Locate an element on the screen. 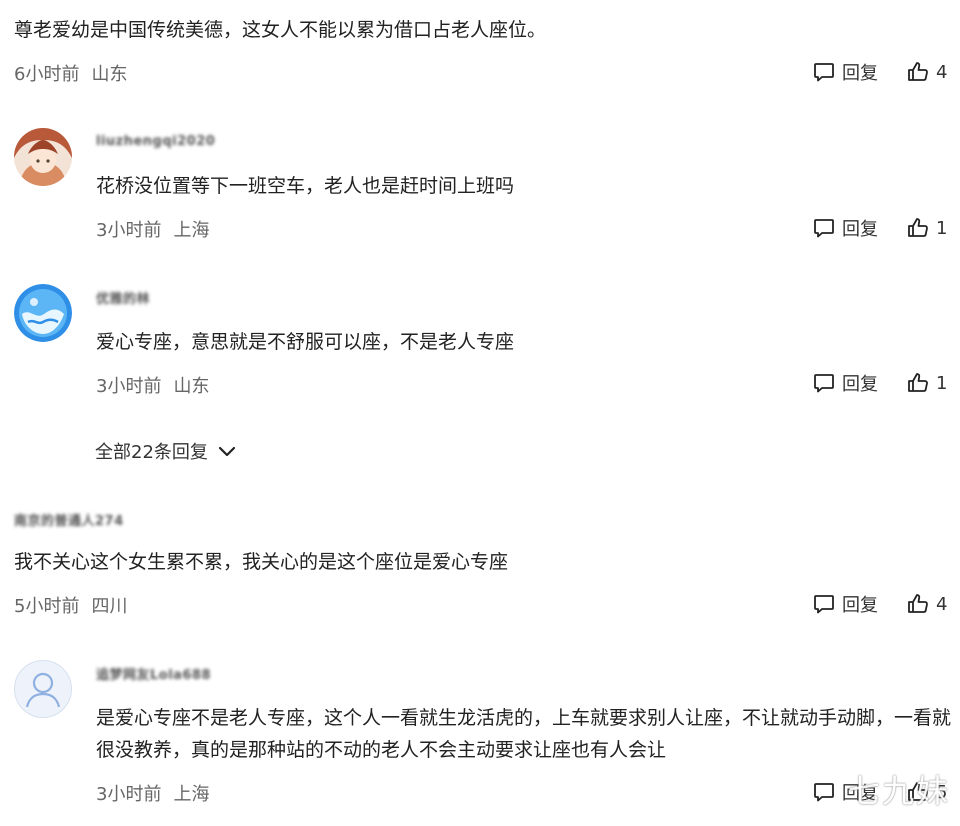 The width and height of the screenshot is (960, 826). comment-meta: 6小时前 山东 is located at coordinates (70, 73).